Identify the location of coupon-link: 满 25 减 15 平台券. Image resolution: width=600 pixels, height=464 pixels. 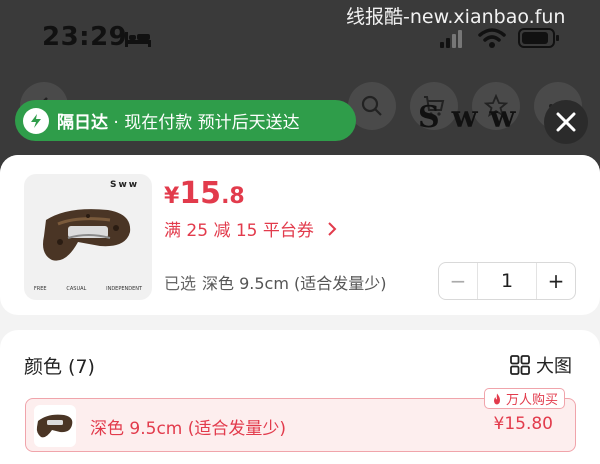
(250, 228).